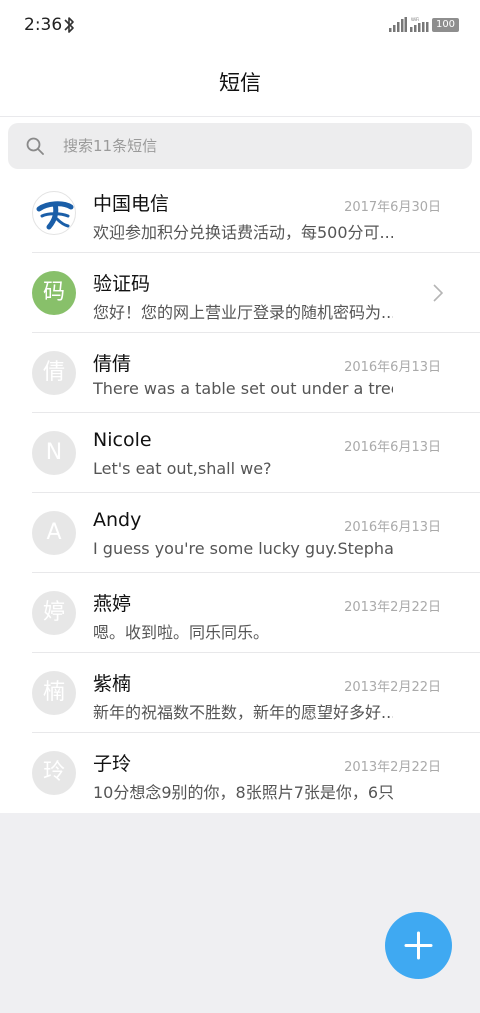  I want to click on contact-name: Andy, so click(117, 520).